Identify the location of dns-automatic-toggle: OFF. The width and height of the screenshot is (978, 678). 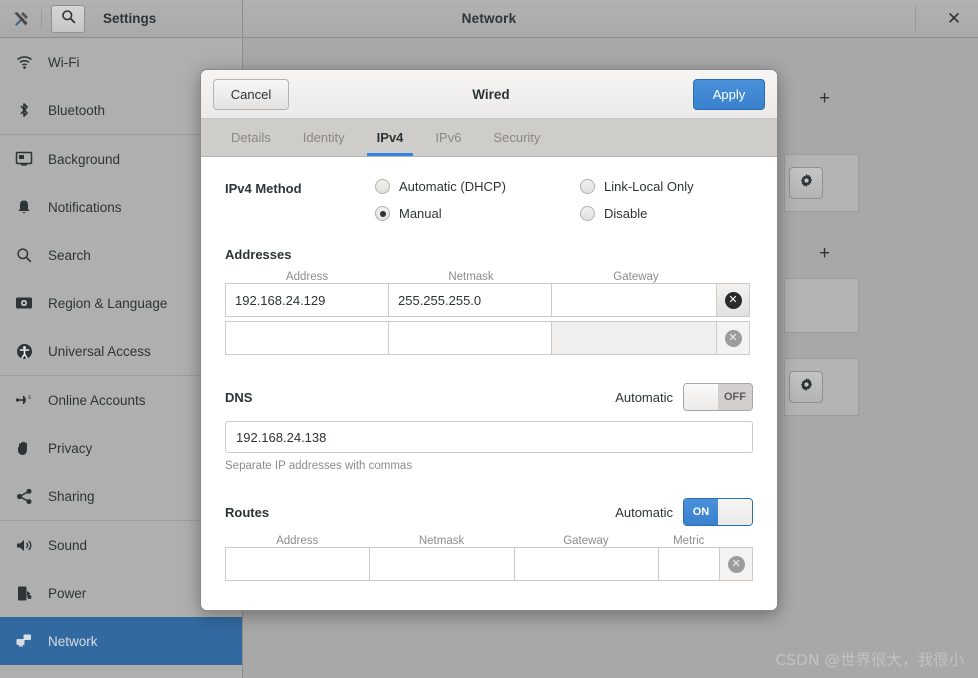
(718, 397).